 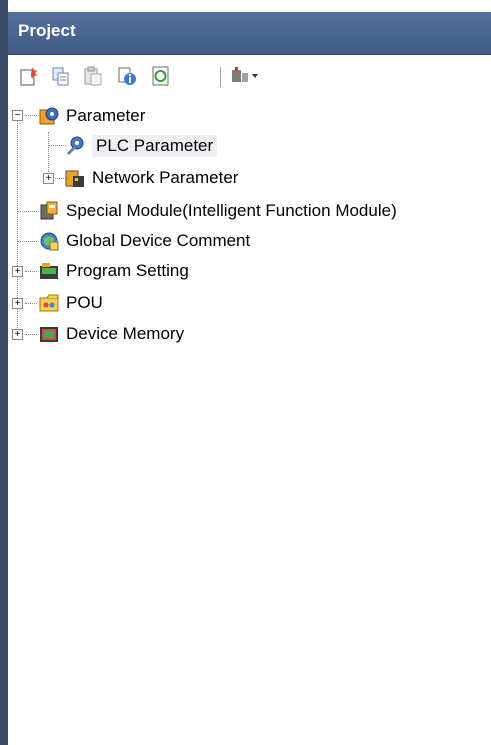 What do you see at coordinates (49, 271) in the screenshot?
I see `program-setting-icon` at bounding box center [49, 271].